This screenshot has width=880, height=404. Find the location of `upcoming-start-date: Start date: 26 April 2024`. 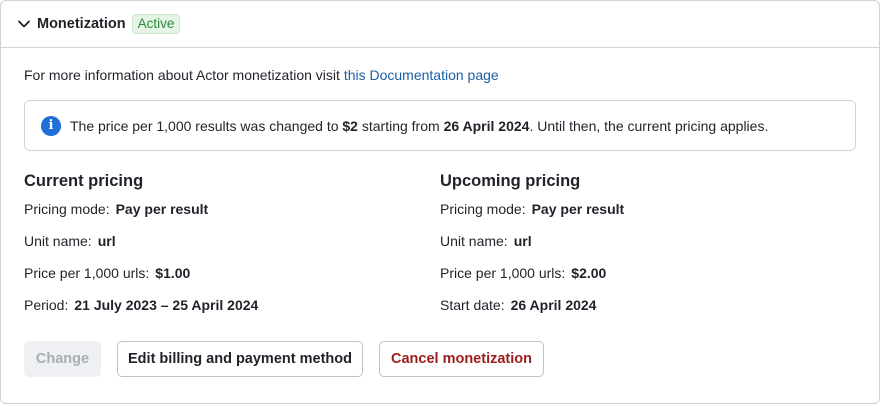

upcoming-start-date: Start date: 26 April 2024 is located at coordinates (518, 305).